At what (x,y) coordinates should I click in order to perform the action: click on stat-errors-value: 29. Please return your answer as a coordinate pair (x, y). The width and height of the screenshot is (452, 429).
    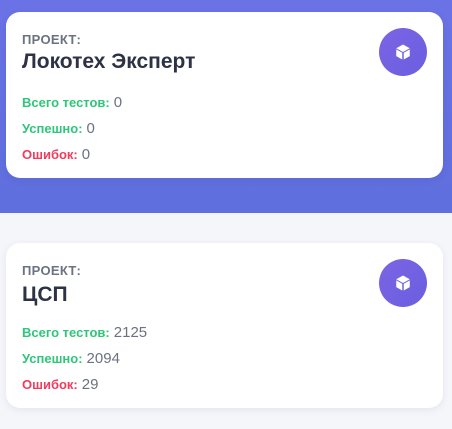
    Looking at the image, I should click on (90, 384).